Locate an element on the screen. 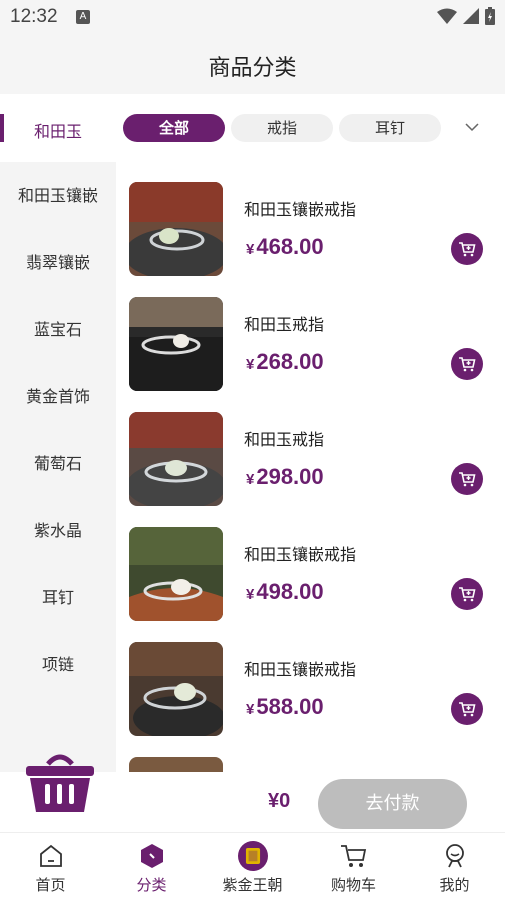 The height and width of the screenshot is (897, 505). sidebar-item: 葡萄石 is located at coordinates (58, 463).